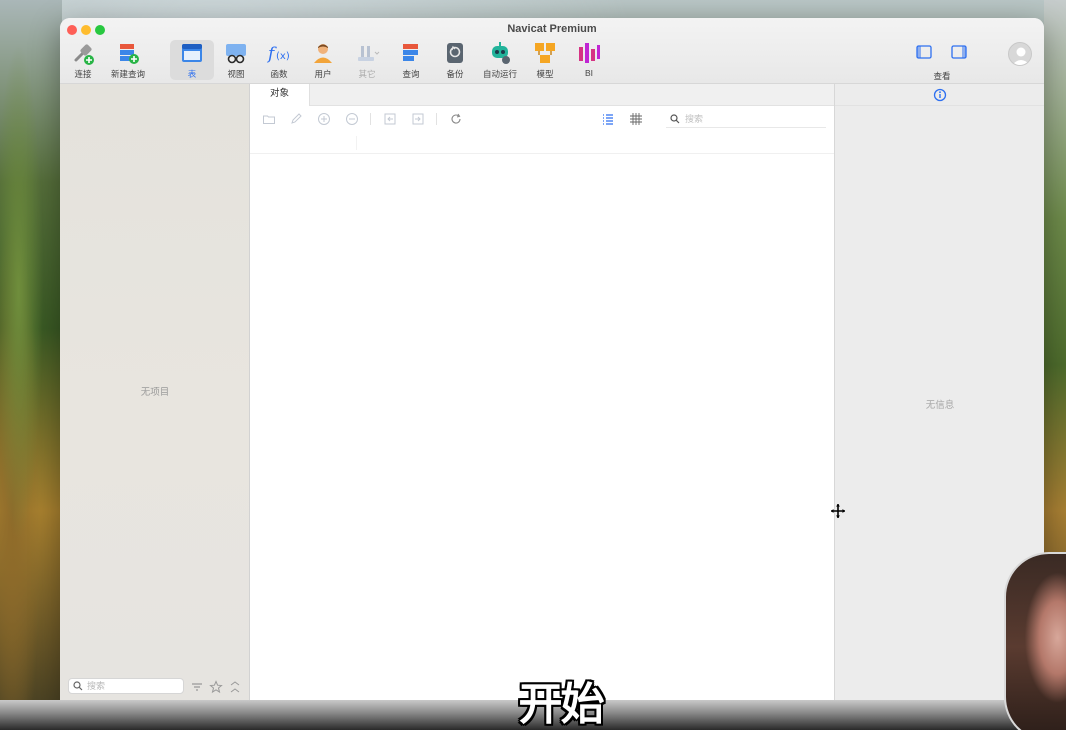  I want to click on open-folder-icon, so click(269, 119).